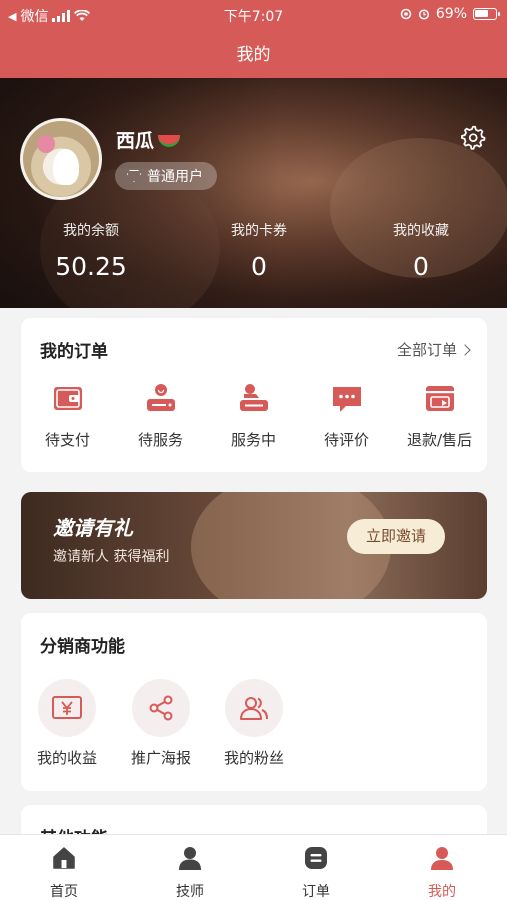 The image size is (507, 900). What do you see at coordinates (91, 266) in the screenshot?
I see `stat-value: 50.25` at bounding box center [91, 266].